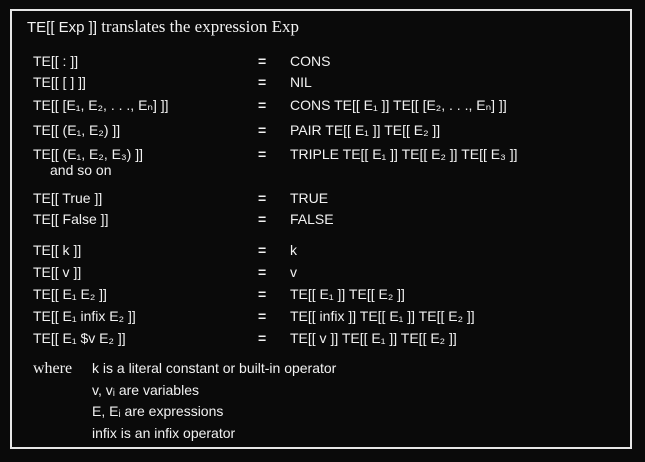  What do you see at coordinates (59, 82) in the screenshot?
I see `rule-lhs: TE[[ [ ] ]]` at bounding box center [59, 82].